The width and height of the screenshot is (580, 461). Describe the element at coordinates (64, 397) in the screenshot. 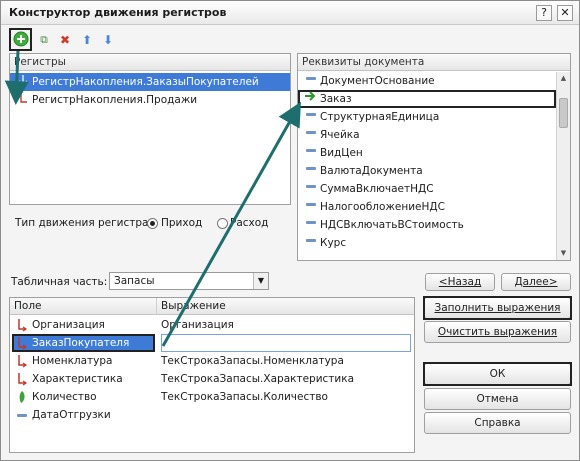

I see `field-cell: Количество` at that location.